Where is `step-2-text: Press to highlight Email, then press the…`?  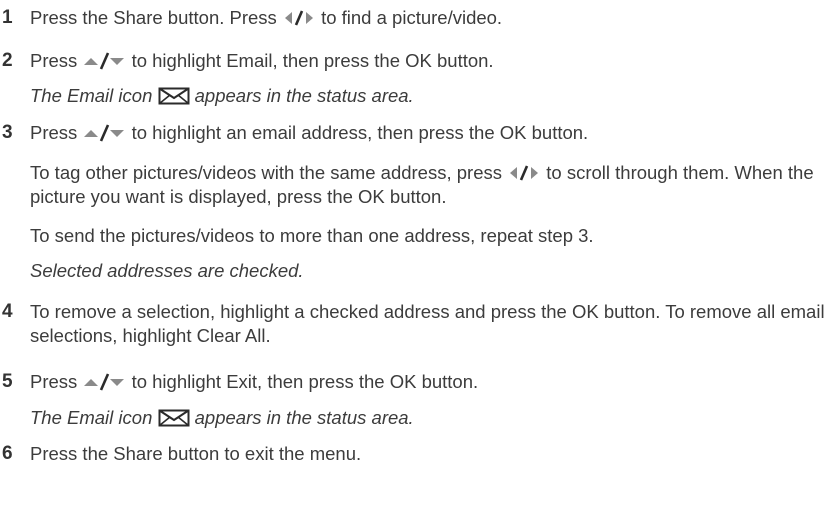
step-2-text: Press to highlight Email, then press the… is located at coordinates (262, 61).